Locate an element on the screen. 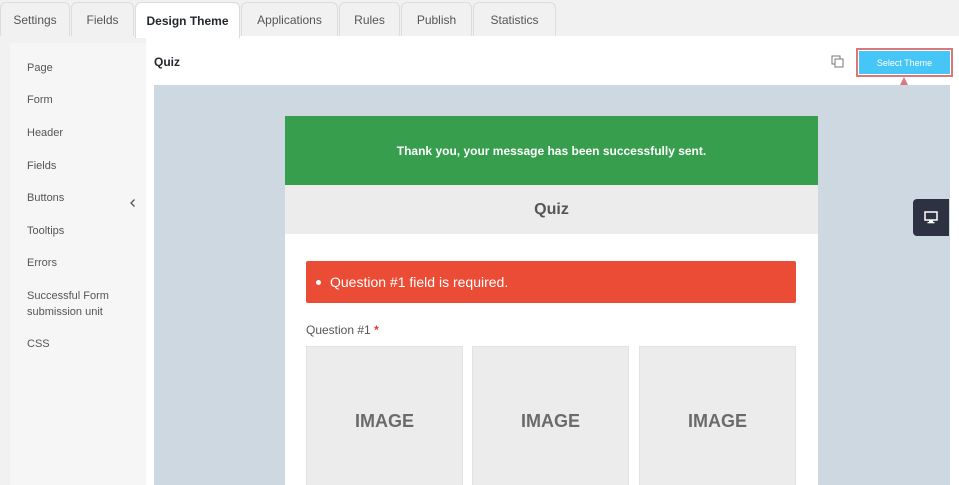 The width and height of the screenshot is (959, 485). question-label-text: Question #1 is located at coordinates (338, 330).